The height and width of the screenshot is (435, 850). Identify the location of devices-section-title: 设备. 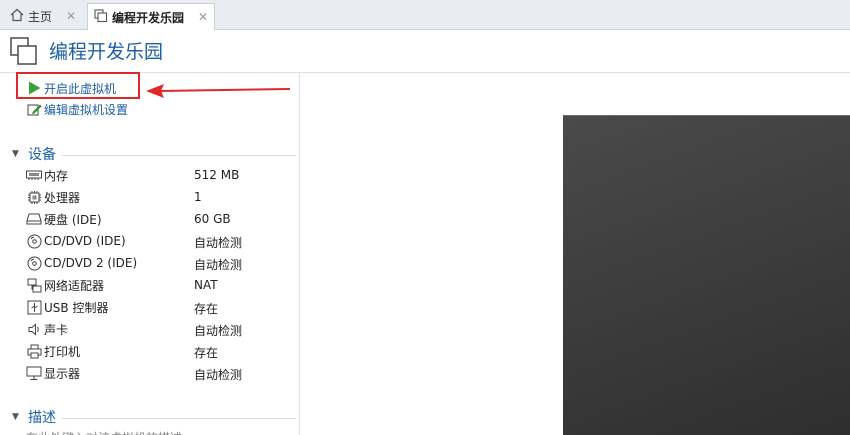
(42, 155).